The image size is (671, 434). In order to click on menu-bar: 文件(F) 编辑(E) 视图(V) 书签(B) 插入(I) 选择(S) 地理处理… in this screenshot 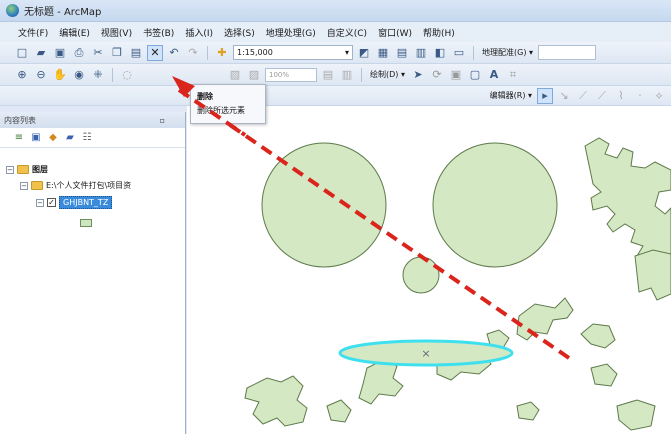, I will do `click(335, 32)`.